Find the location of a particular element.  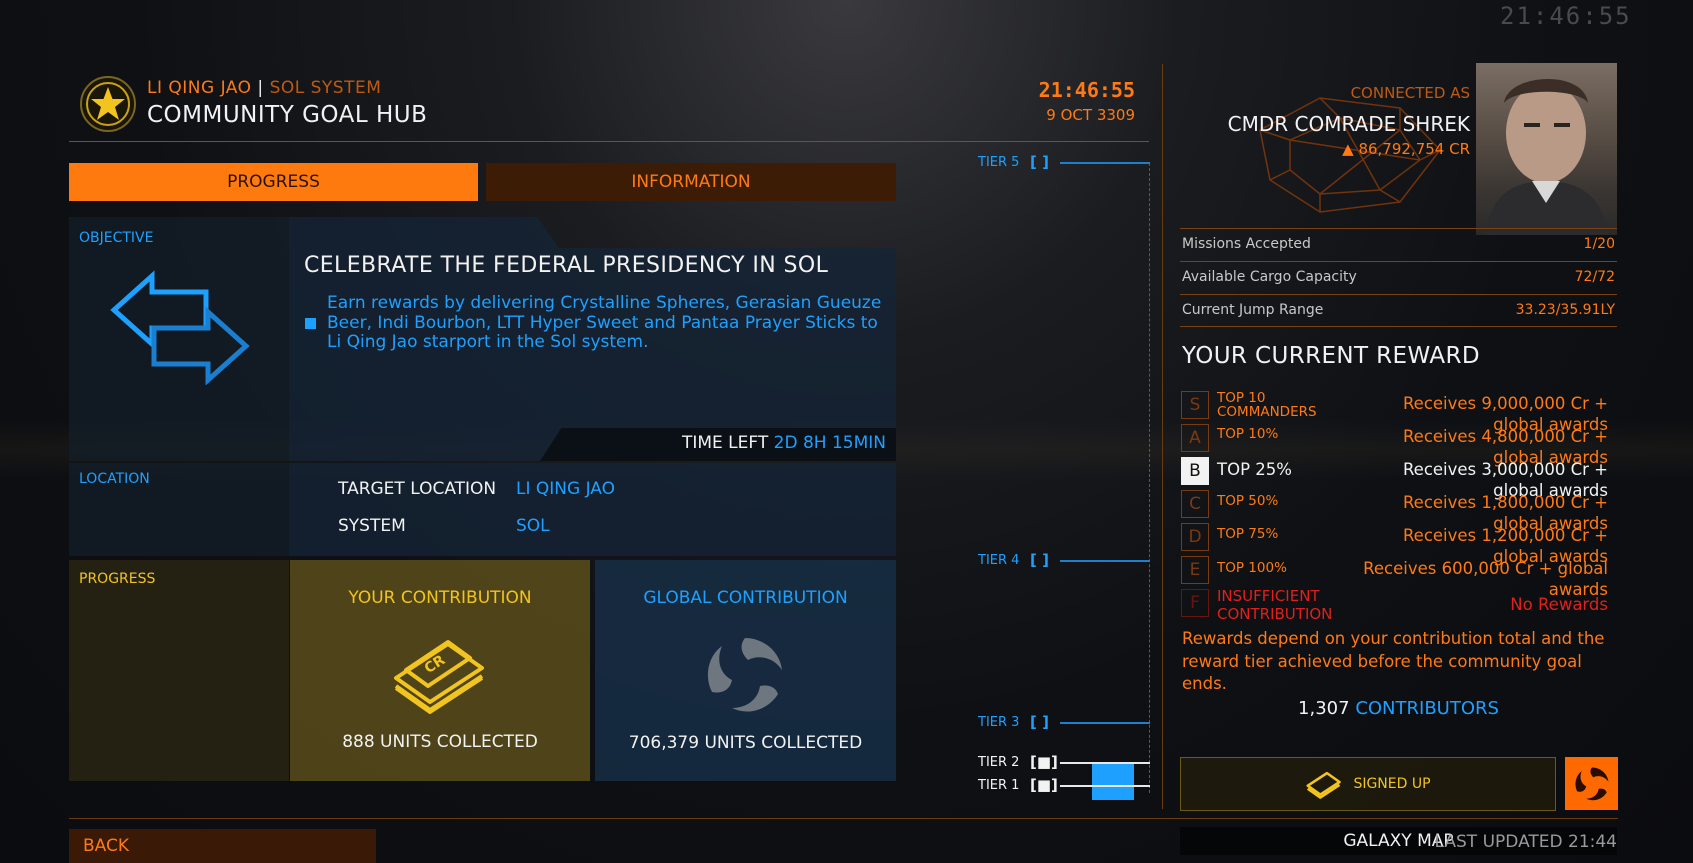

reward-badge-s: S is located at coordinates (1195, 405).